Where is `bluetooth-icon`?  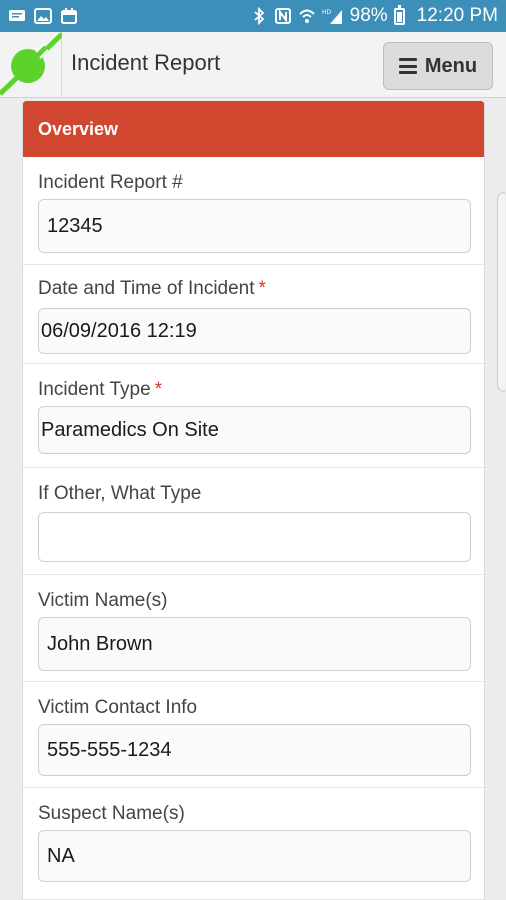 bluetooth-icon is located at coordinates (259, 16).